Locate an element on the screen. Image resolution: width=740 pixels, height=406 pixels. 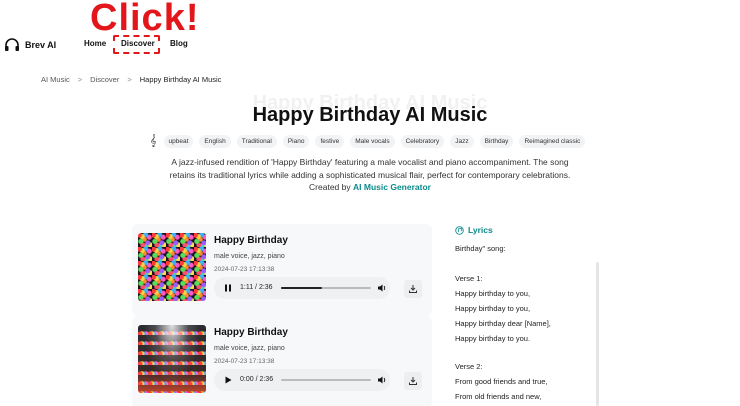
breadcrumb-ai-music: AI Music is located at coordinates (55, 79).